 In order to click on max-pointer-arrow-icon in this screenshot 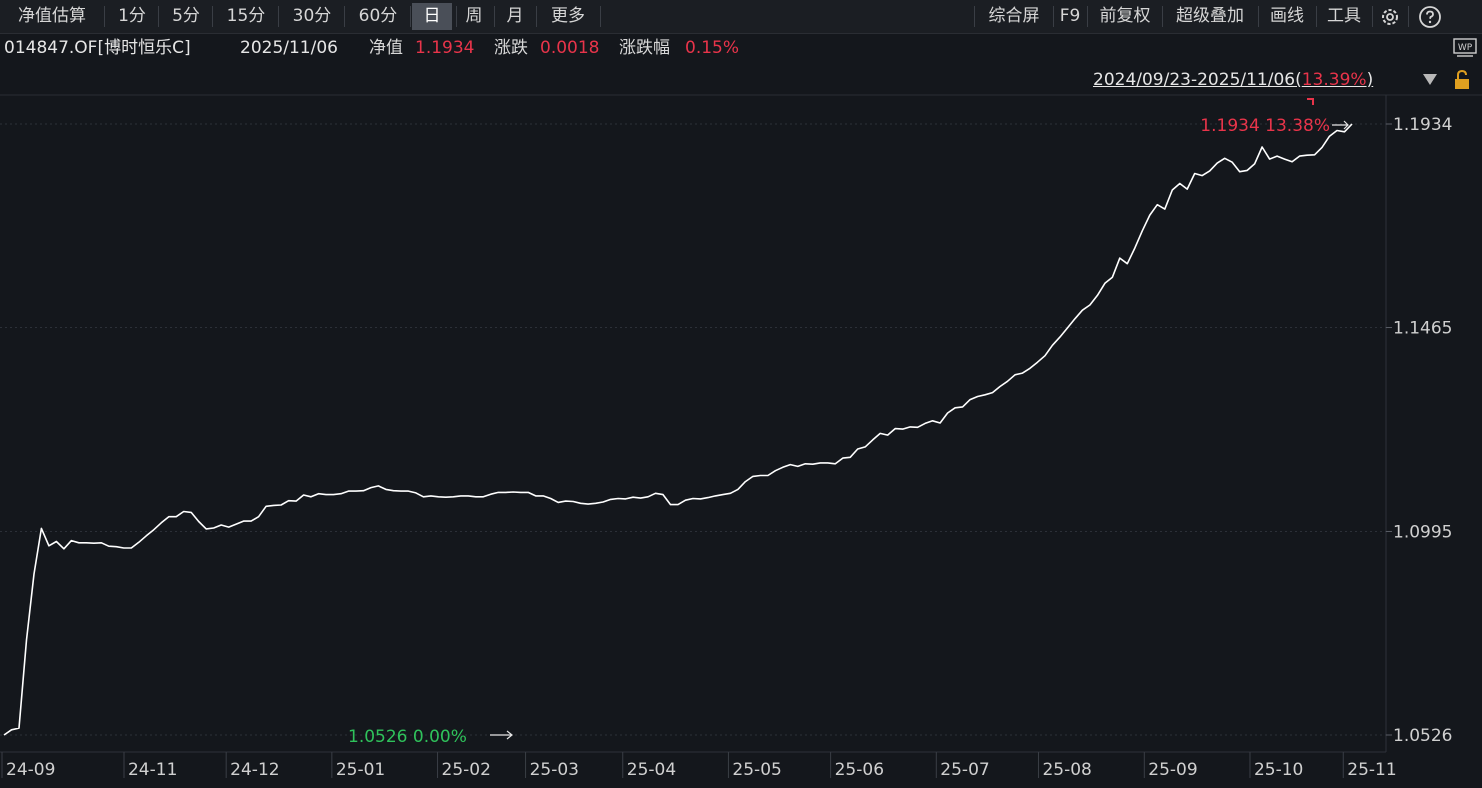, I will do `click(1340, 125)`.